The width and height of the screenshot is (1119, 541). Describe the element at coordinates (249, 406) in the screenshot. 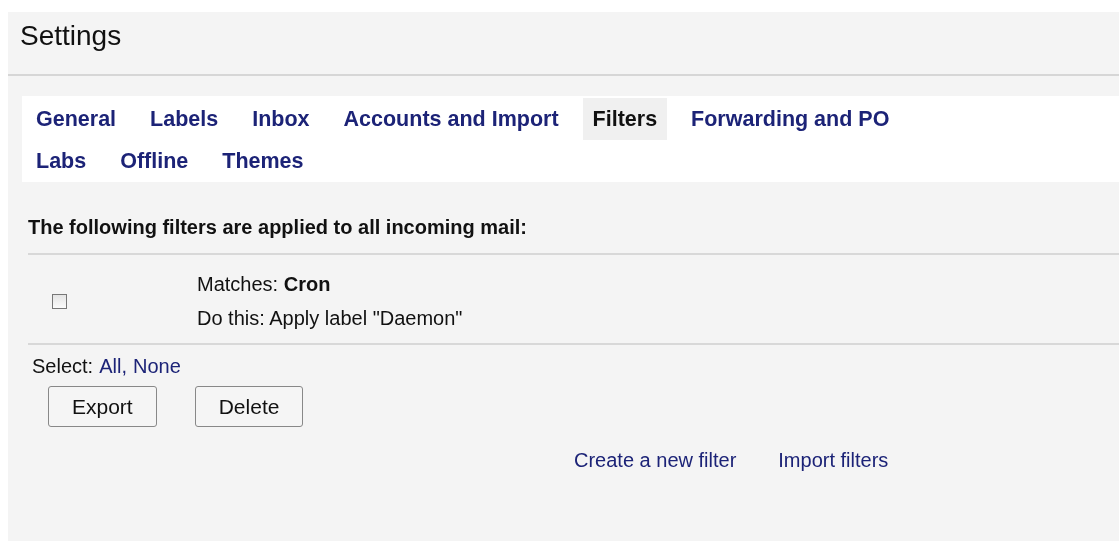

I see `action-button: Delete` at that location.